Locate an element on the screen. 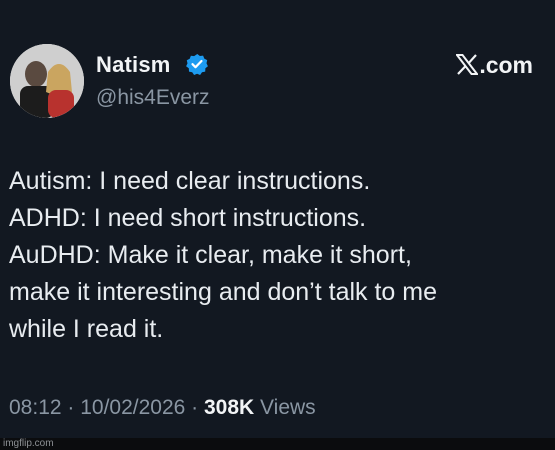 The height and width of the screenshot is (450, 555). author-display-name: Natism is located at coordinates (133, 65).